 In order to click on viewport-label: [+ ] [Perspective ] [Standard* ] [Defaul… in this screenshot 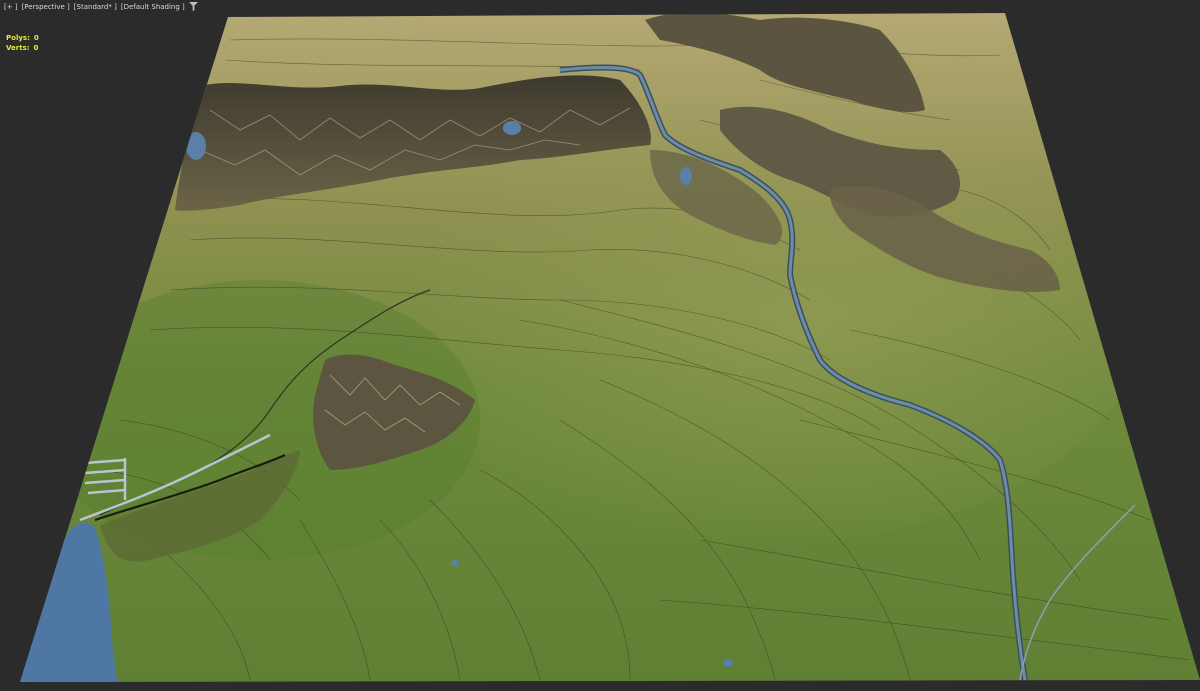, I will do `click(101, 6)`.